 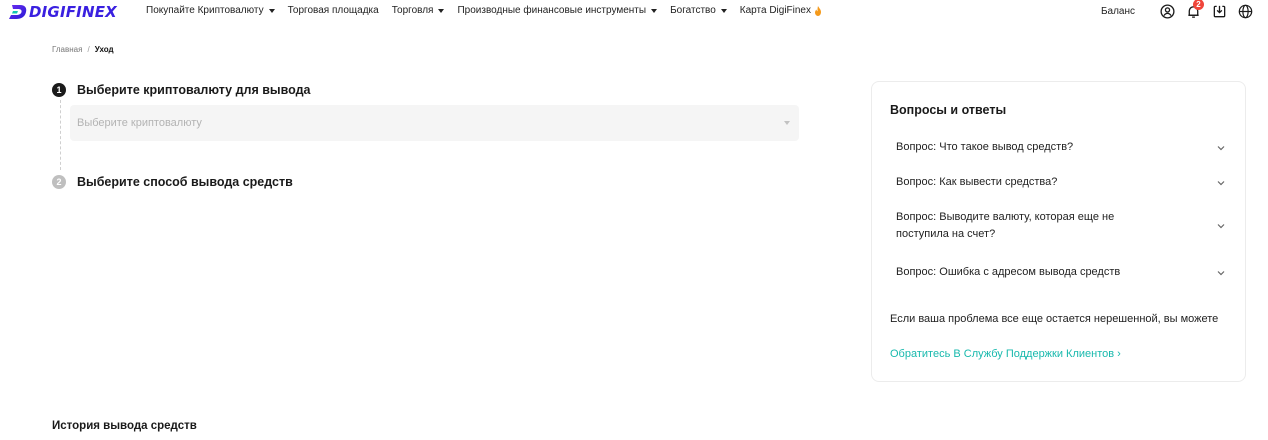 What do you see at coordinates (59, 182) in the screenshot?
I see `step-number-badge: 2` at bounding box center [59, 182].